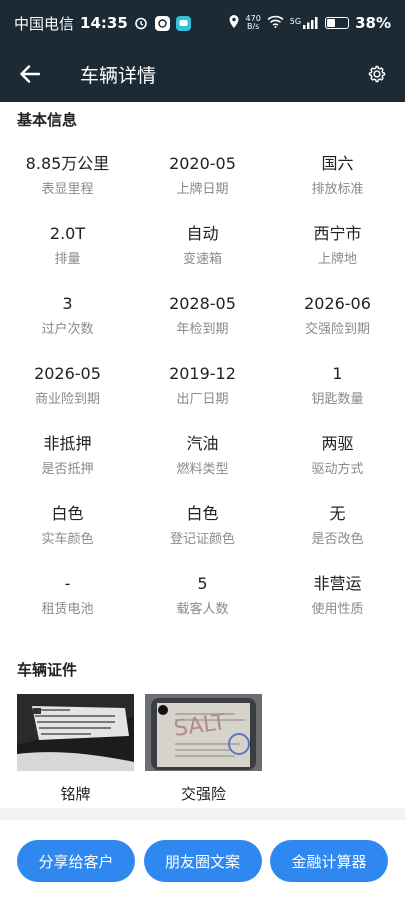 This screenshot has width=405, height=900. Describe the element at coordinates (67, 443) in the screenshot. I see `info-value: 非抵押` at that location.